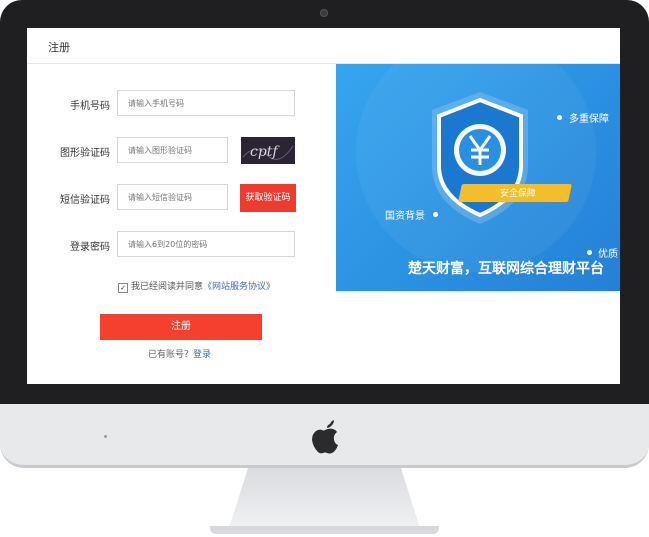 The width and height of the screenshot is (649, 537). I want to click on monitor-stand, so click(324, 498).